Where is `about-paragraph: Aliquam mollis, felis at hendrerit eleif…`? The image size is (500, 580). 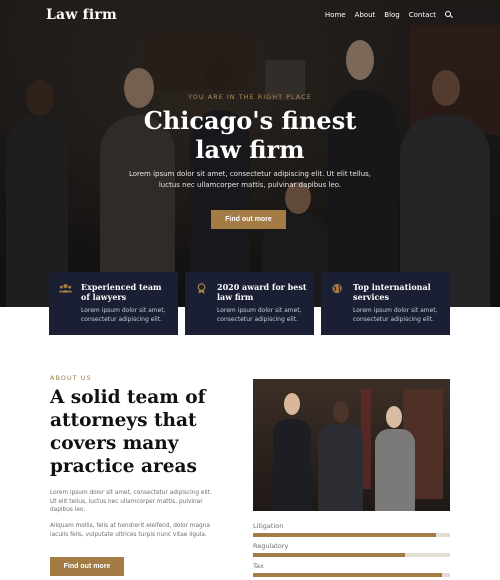
about-paragraph: Aliquam mollis, felis at hendrerit eleif… is located at coordinates (130, 530).